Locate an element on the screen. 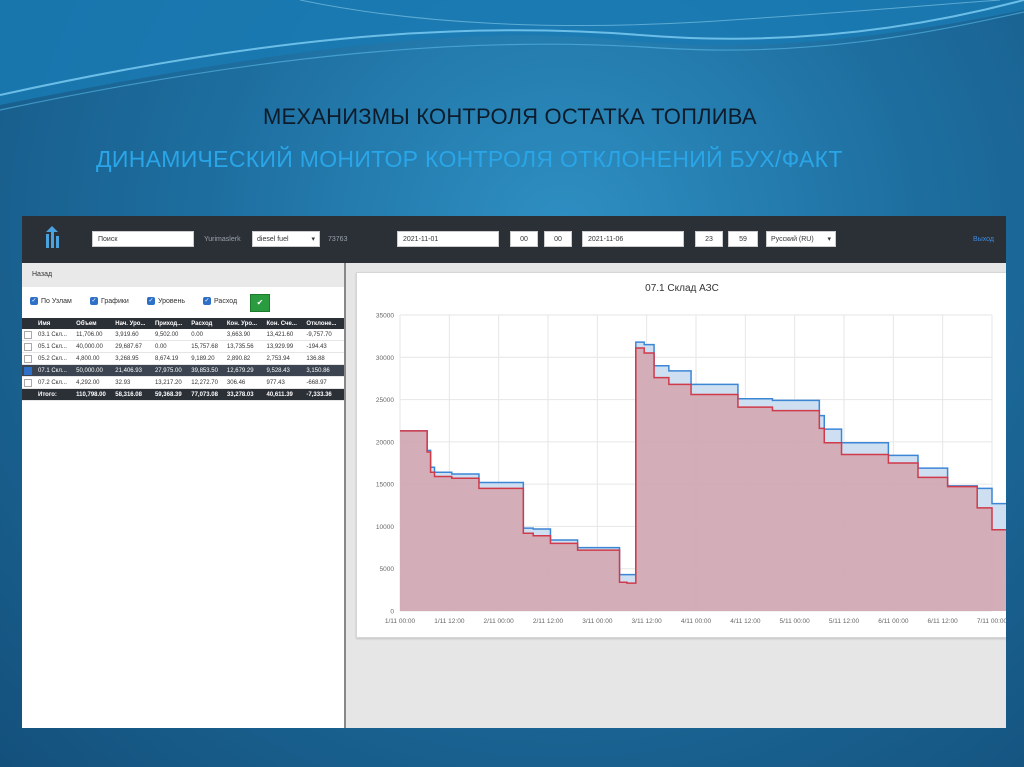 This screenshot has width=1024, height=767. fuel-select: diesel fuel ▾ is located at coordinates (286, 239).